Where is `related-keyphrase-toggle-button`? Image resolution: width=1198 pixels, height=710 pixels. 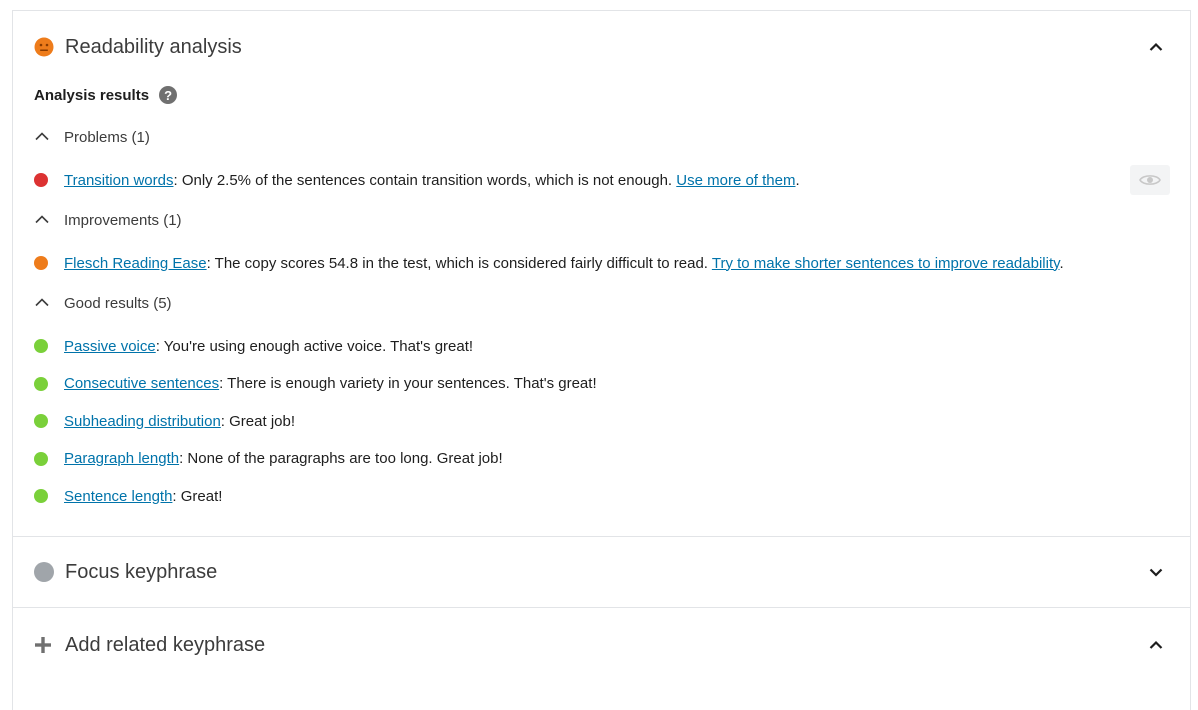
related-keyphrase-toggle-button is located at coordinates (1156, 645).